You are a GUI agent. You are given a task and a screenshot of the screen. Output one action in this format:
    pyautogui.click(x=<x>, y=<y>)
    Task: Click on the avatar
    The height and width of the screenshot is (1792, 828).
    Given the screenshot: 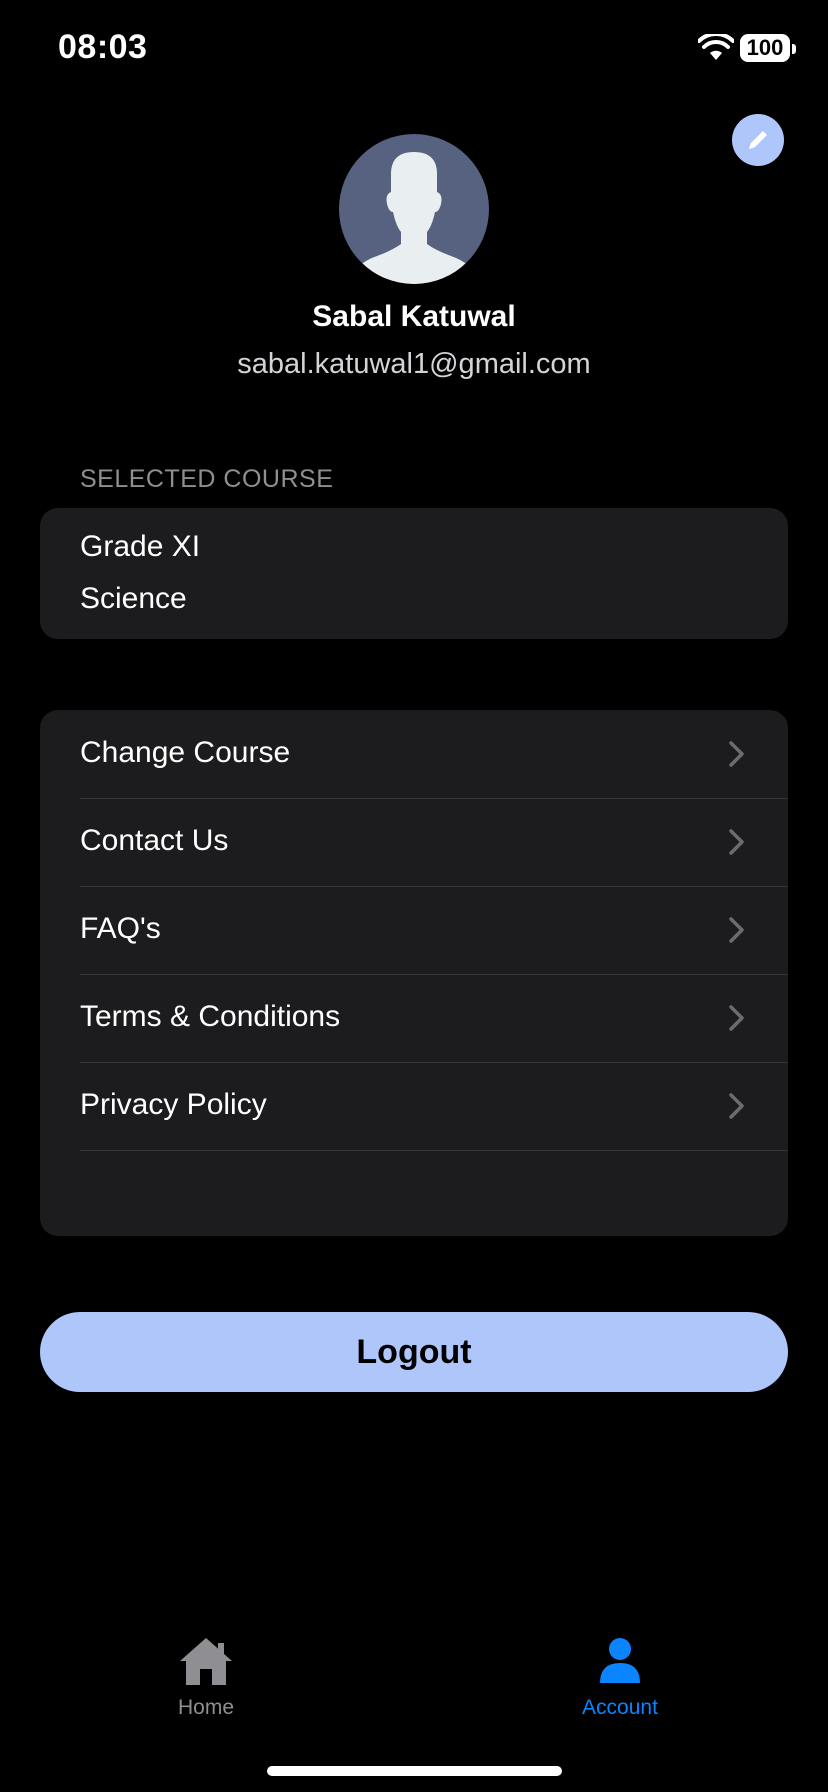 What is the action you would take?
    pyautogui.click(x=414, y=209)
    